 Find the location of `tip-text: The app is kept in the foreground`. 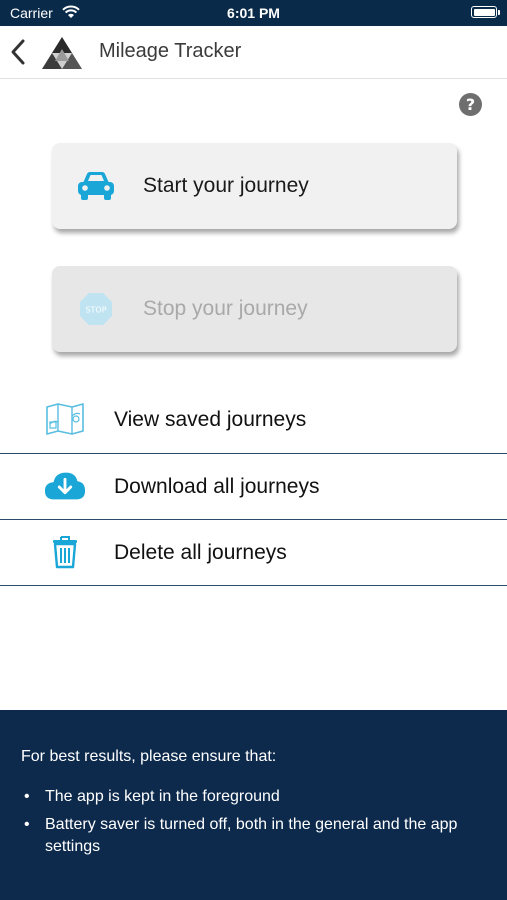

tip-text: The app is kept in the foreground is located at coordinates (162, 796).